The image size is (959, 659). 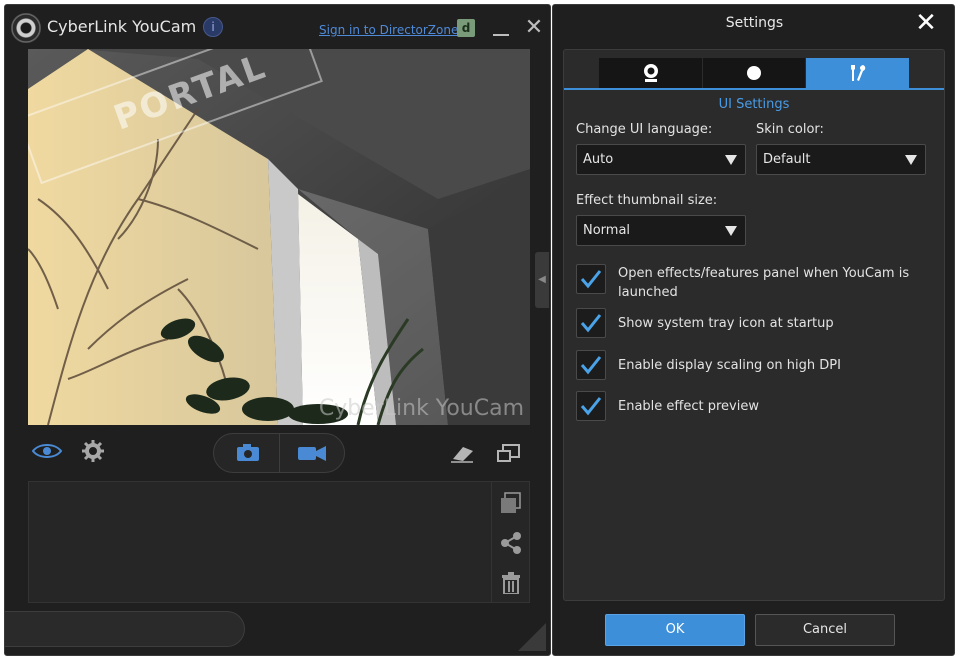 I want to click on share-icon, so click(x=511, y=543).